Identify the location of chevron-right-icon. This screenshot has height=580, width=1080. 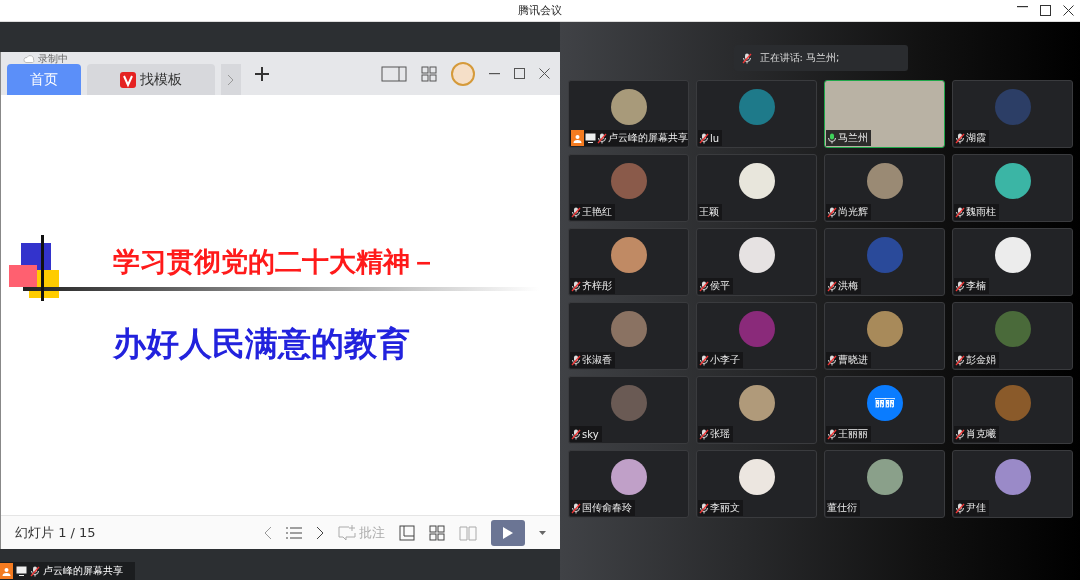
(231, 79).